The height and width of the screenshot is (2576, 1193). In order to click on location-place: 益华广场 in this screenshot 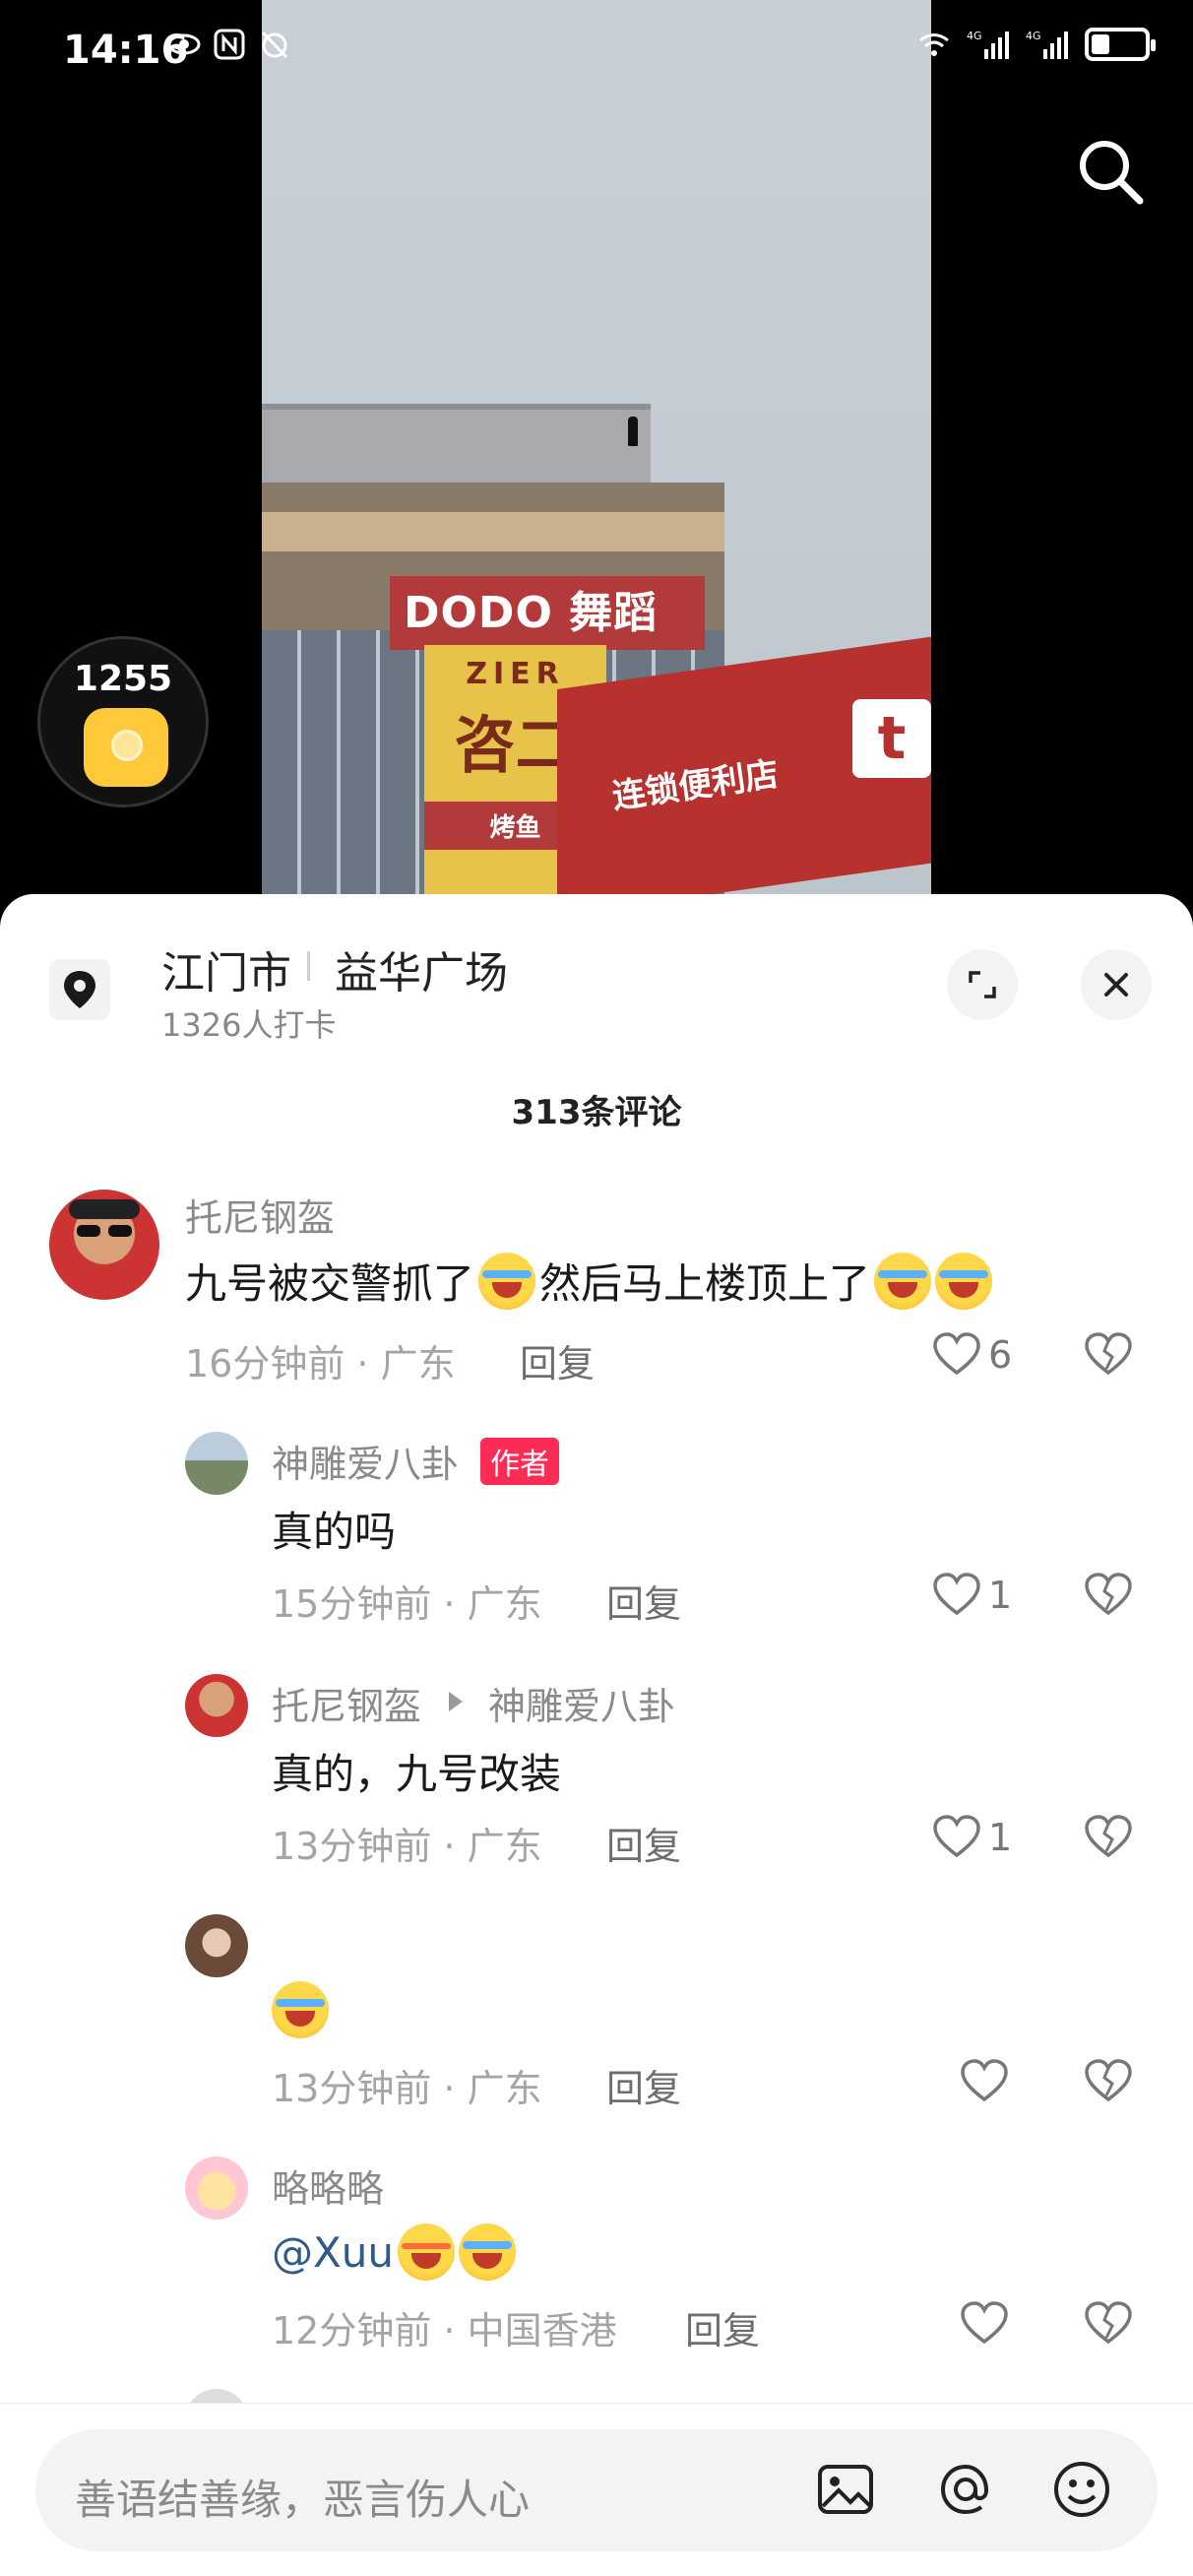, I will do `click(421, 968)`.